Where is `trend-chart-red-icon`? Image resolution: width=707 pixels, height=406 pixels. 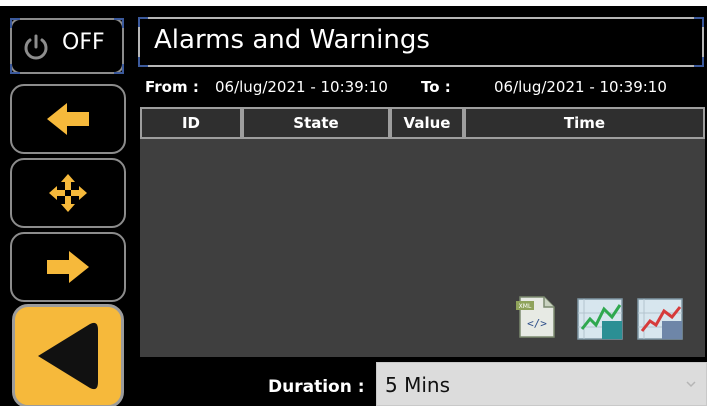 trend-chart-red-icon is located at coordinates (660, 319).